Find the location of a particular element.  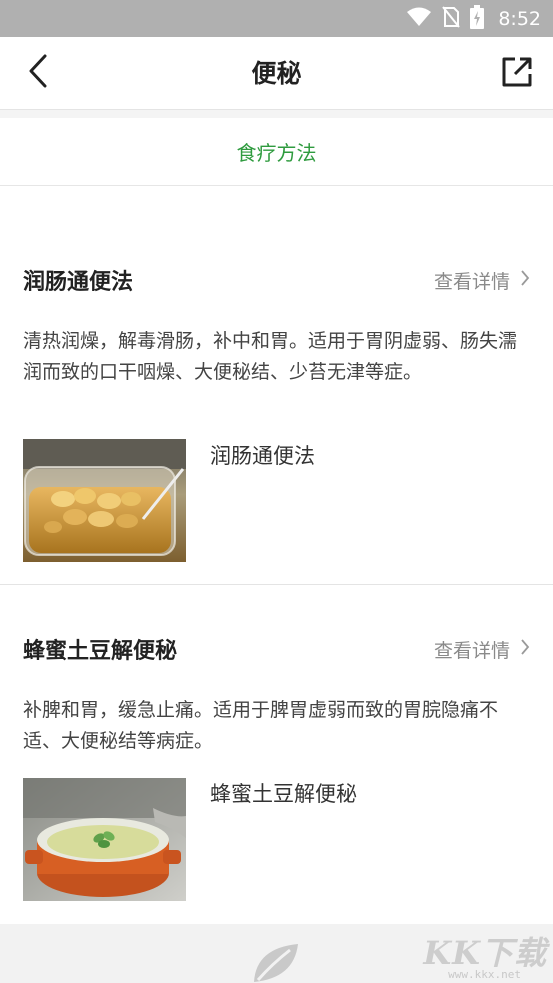

chevron-left-icon is located at coordinates (38, 73).